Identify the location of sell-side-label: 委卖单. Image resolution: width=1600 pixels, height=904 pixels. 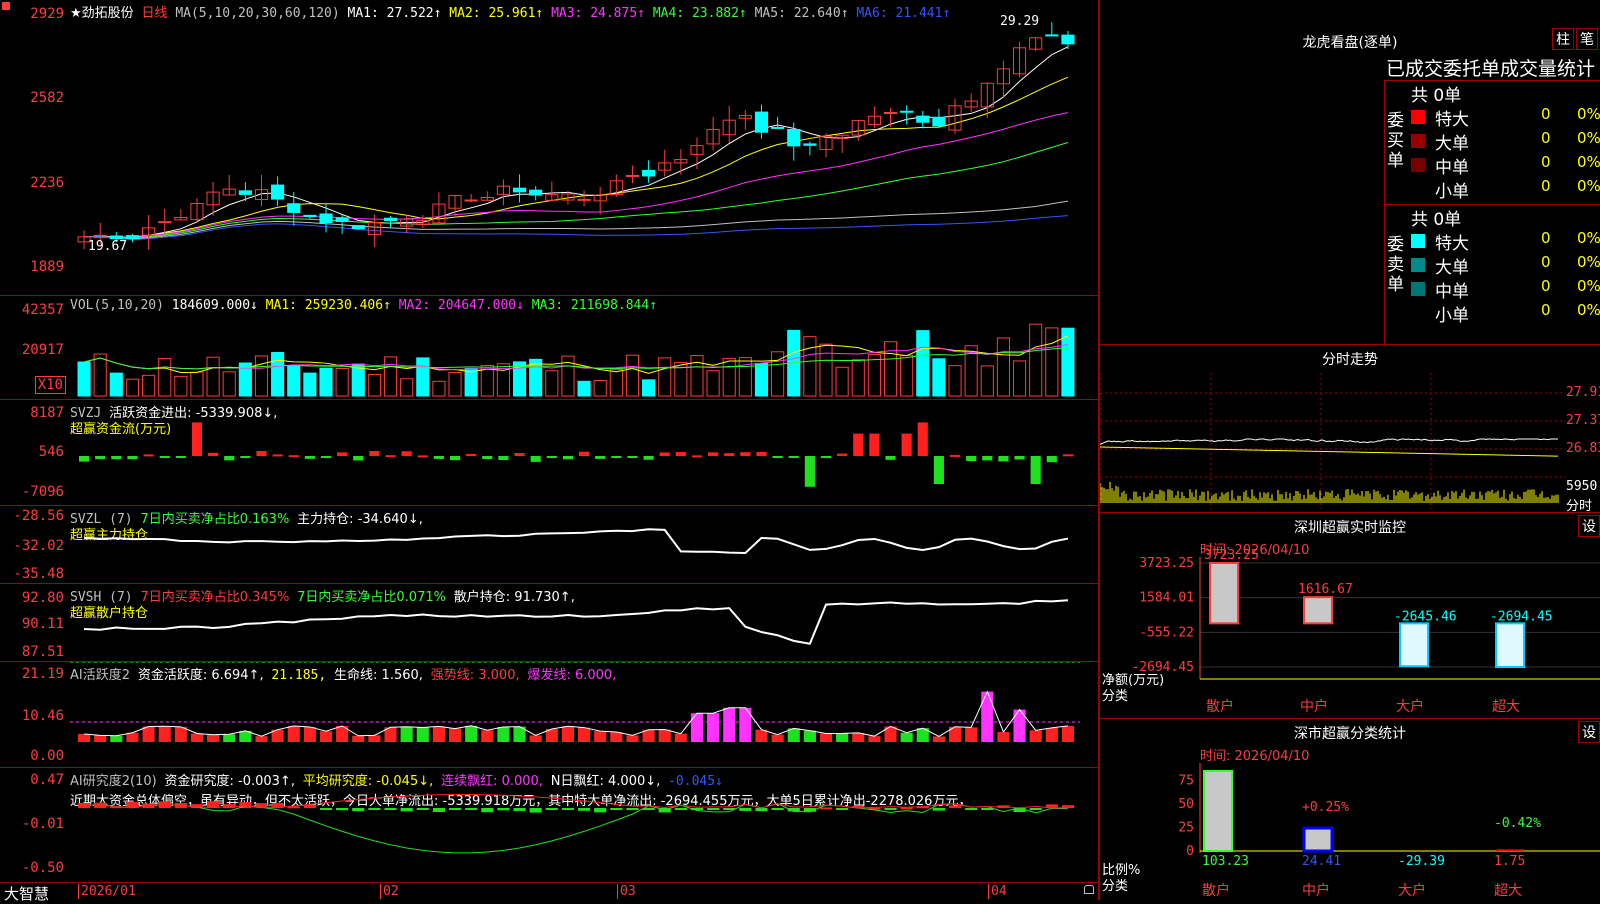
(1395, 265).